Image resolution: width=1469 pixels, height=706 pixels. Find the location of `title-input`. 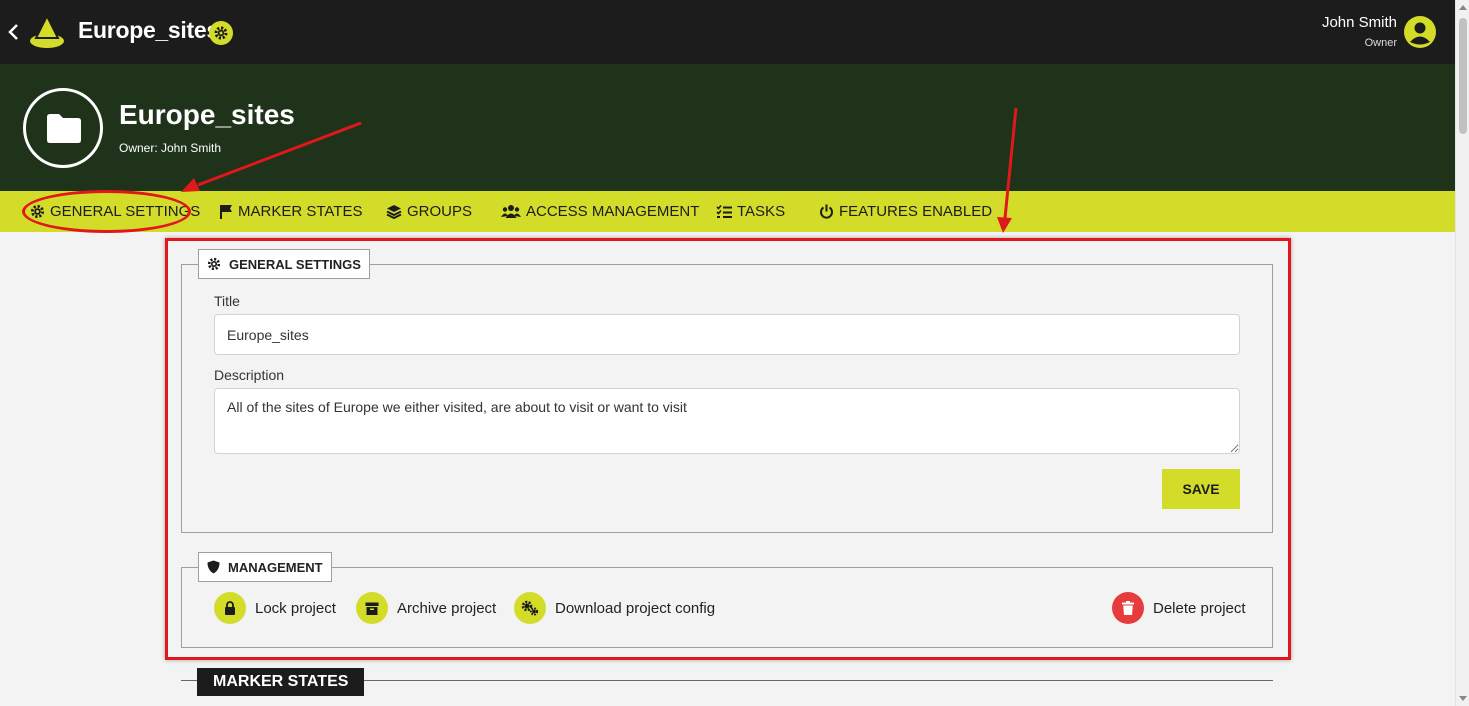

title-input is located at coordinates (727, 334).